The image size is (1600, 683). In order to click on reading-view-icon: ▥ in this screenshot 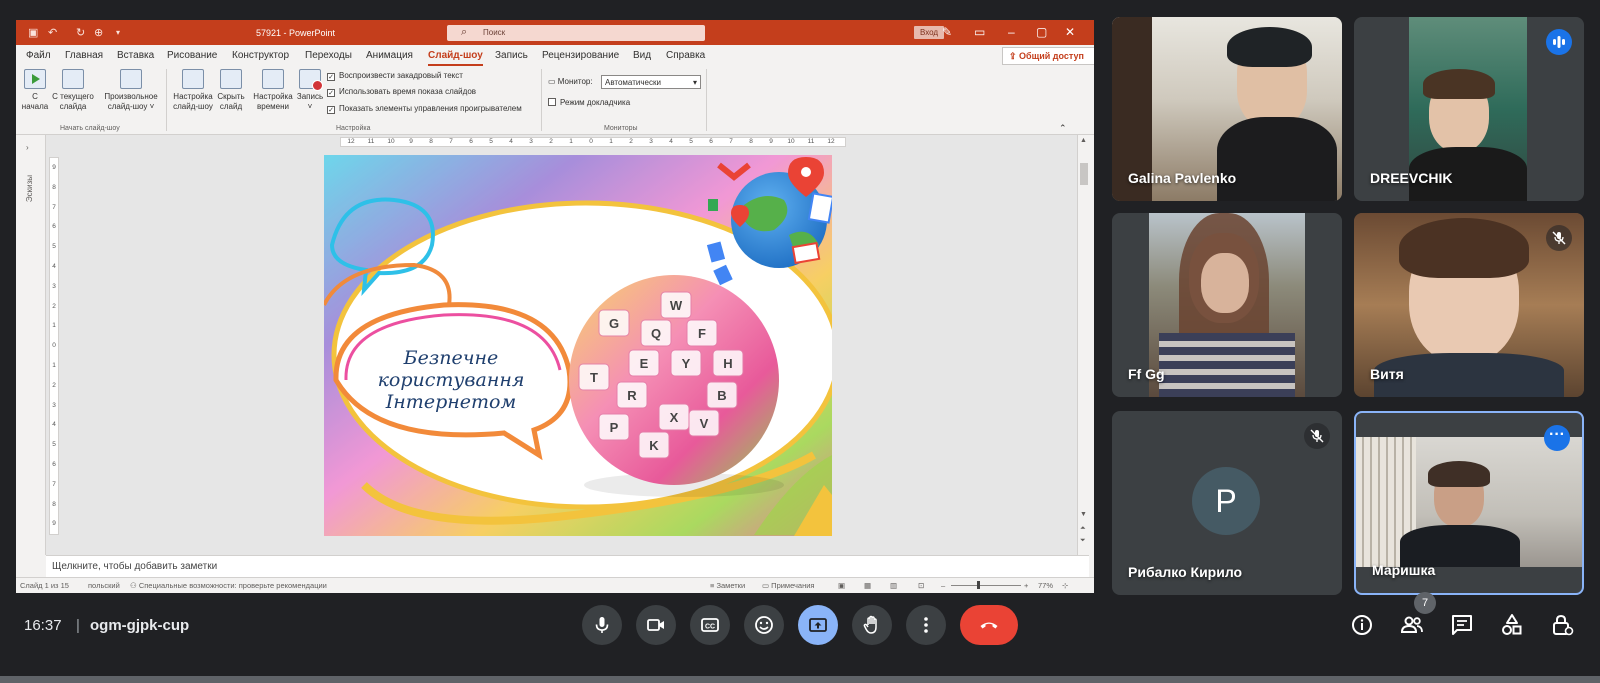, I will do `click(893, 585)`.